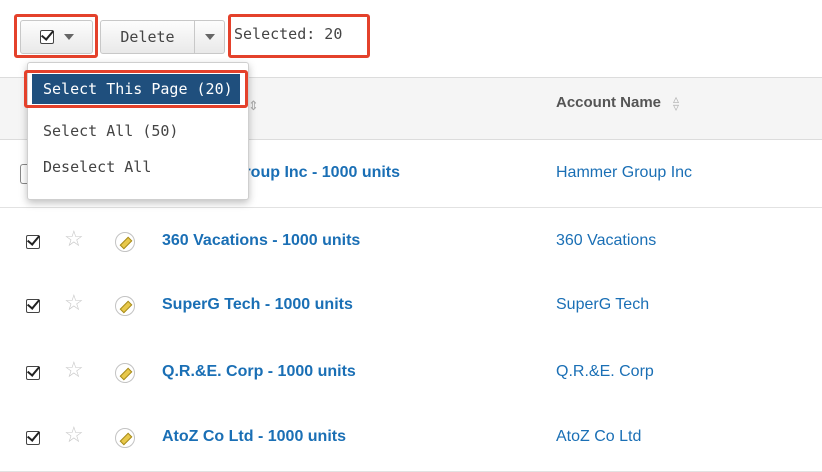 The height and width of the screenshot is (472, 822). I want to click on sort-icon: ⇕, so click(253, 106).